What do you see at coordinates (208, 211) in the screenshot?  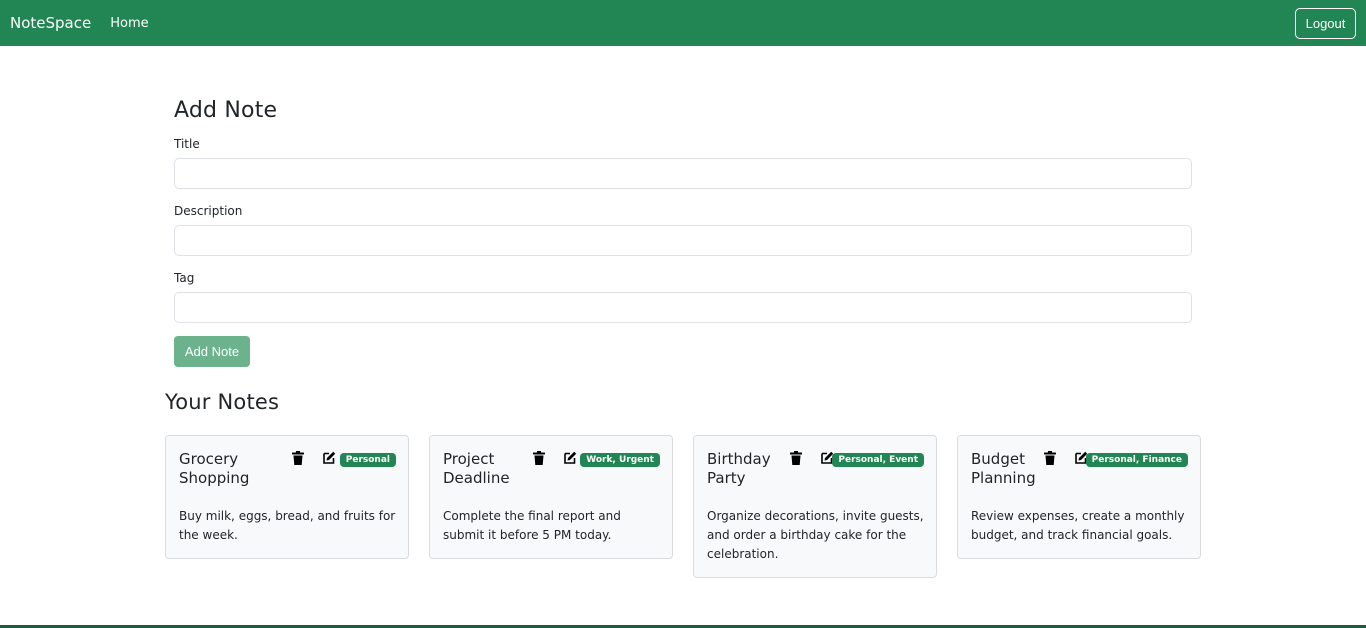 I see `description-label: Description` at bounding box center [208, 211].